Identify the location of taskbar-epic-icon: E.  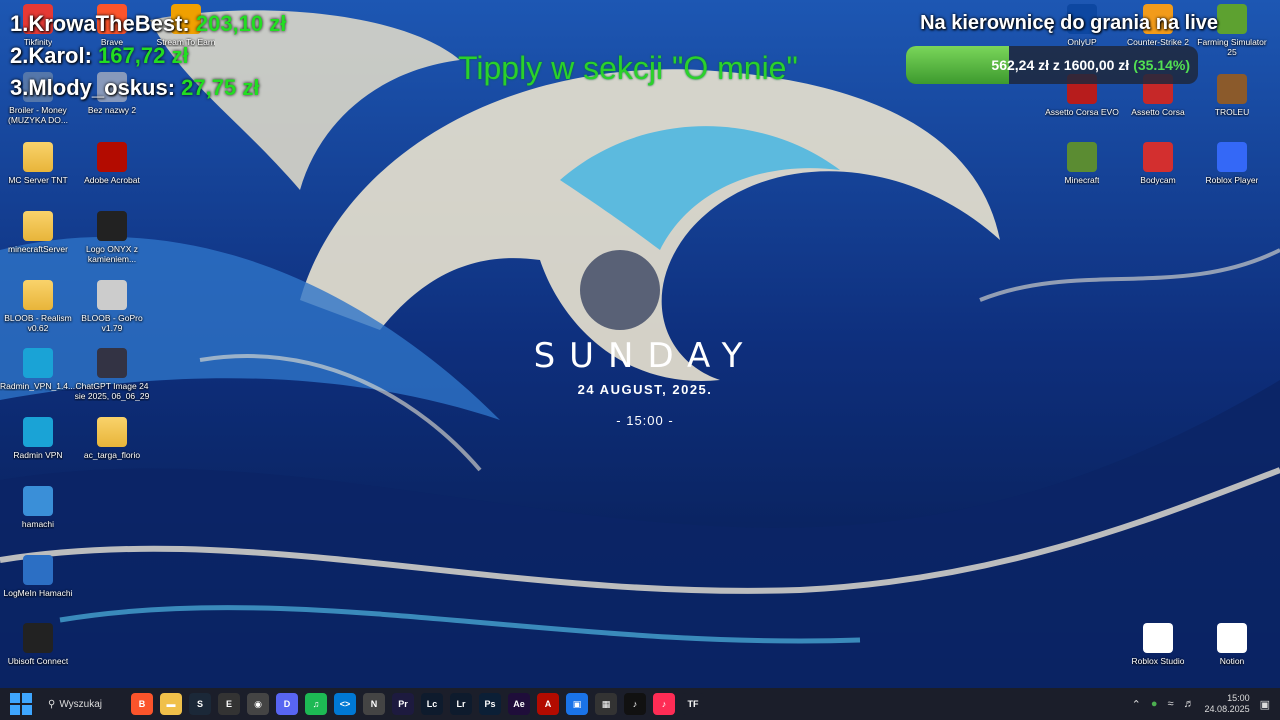
(229, 704).